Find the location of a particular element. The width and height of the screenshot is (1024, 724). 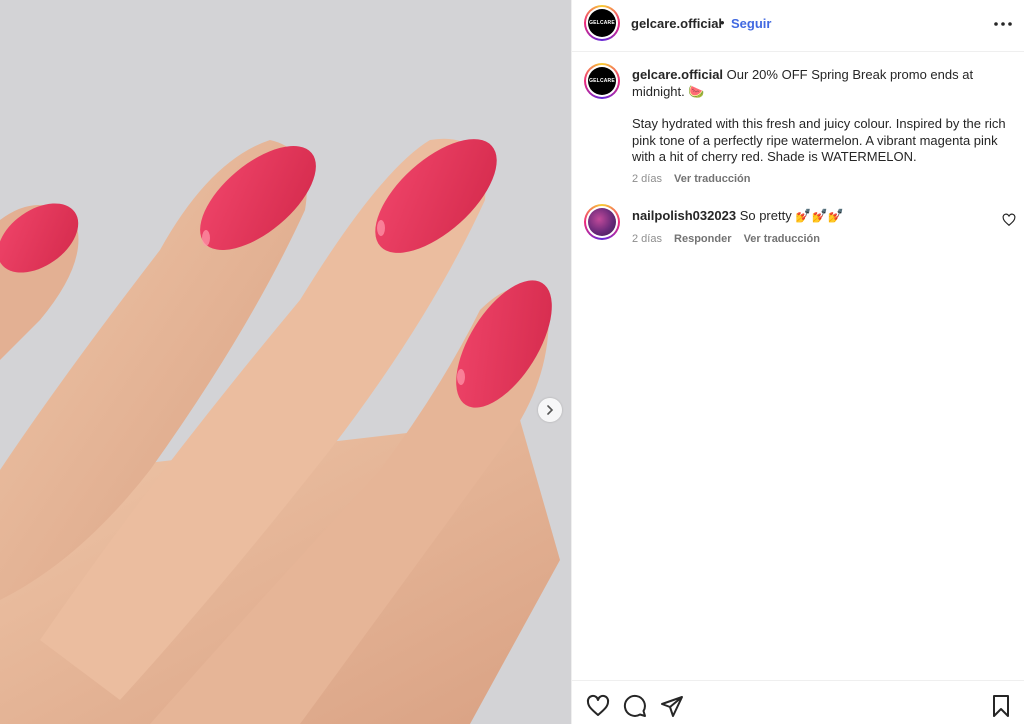

caption-time: 2 días is located at coordinates (647, 179).